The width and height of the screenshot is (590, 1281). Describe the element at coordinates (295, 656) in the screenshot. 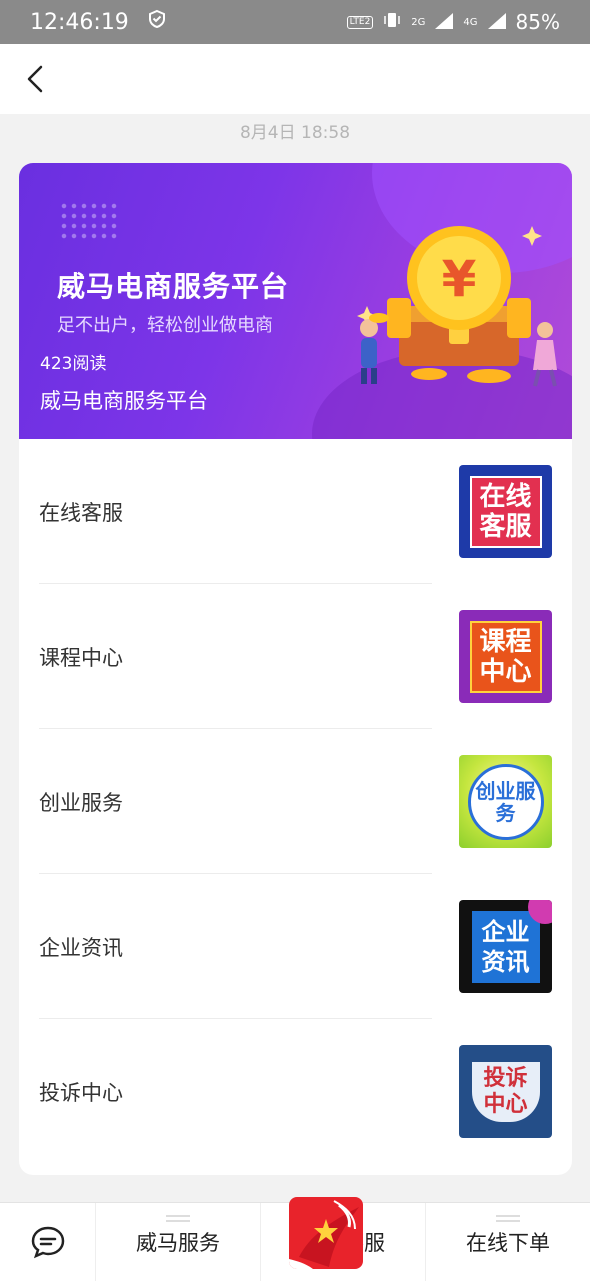

I see `menu-item-course-center: 课程中心 课程中心` at that location.